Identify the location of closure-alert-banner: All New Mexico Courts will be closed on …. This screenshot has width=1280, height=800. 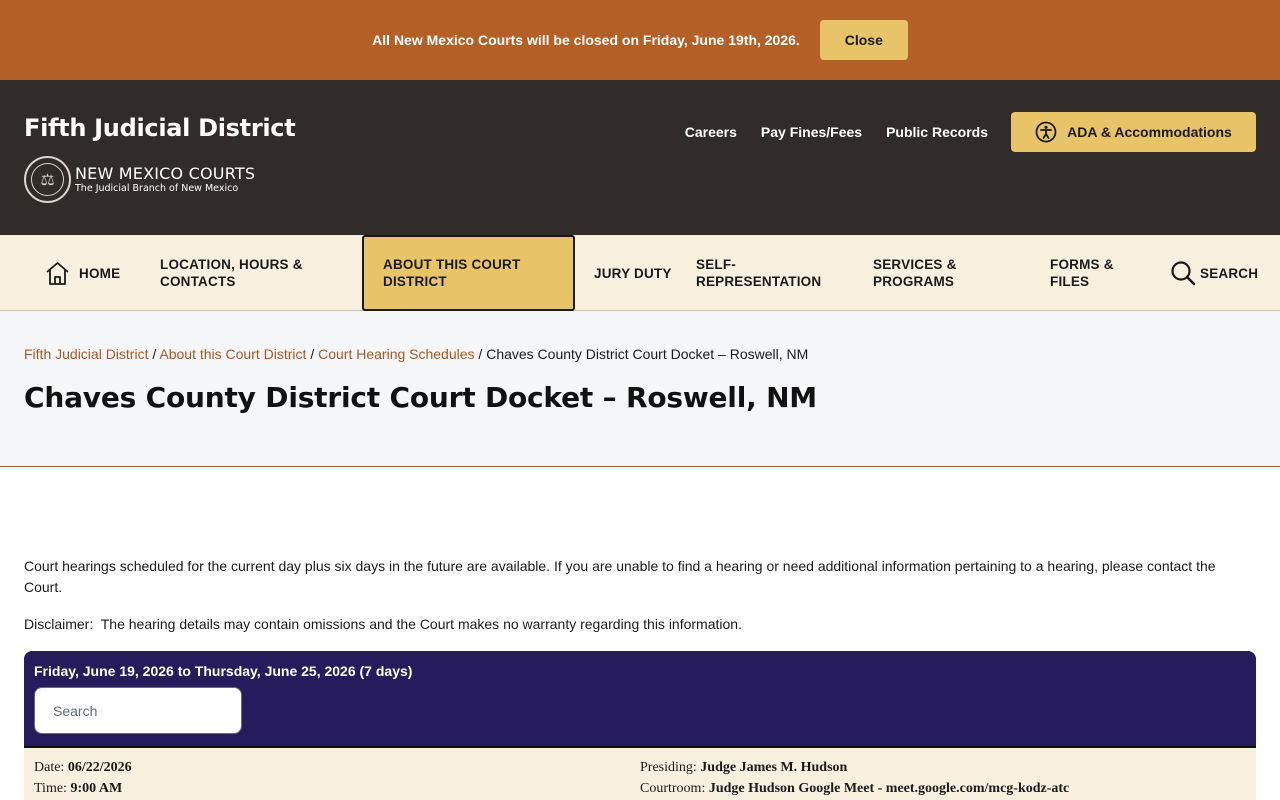
(640, 40).